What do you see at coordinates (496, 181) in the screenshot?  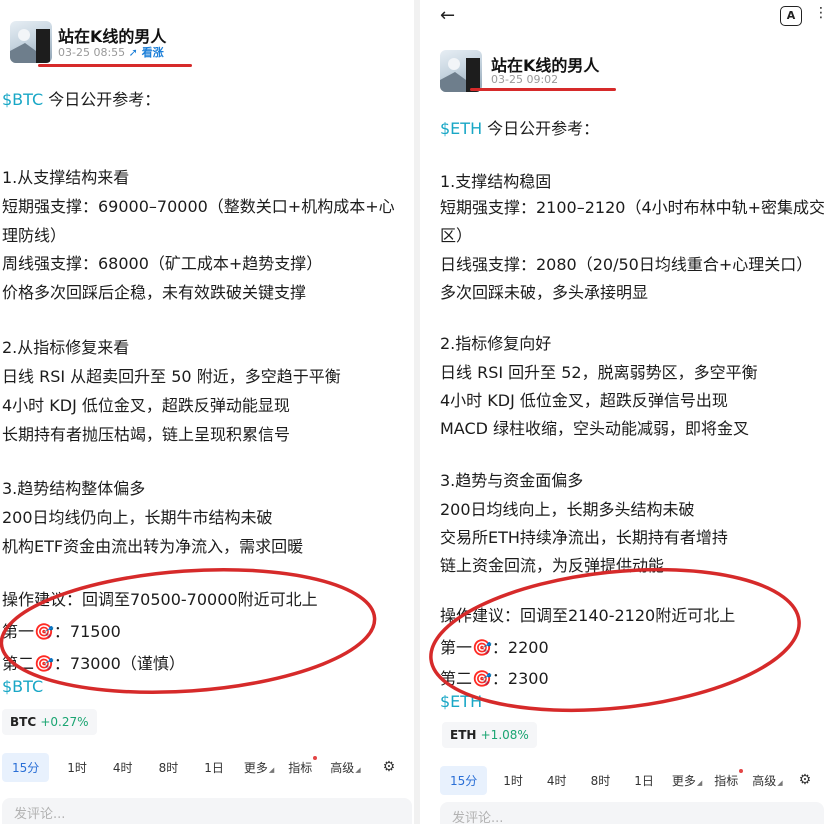 I see `post-line: 1.支撑结构稳固` at bounding box center [496, 181].